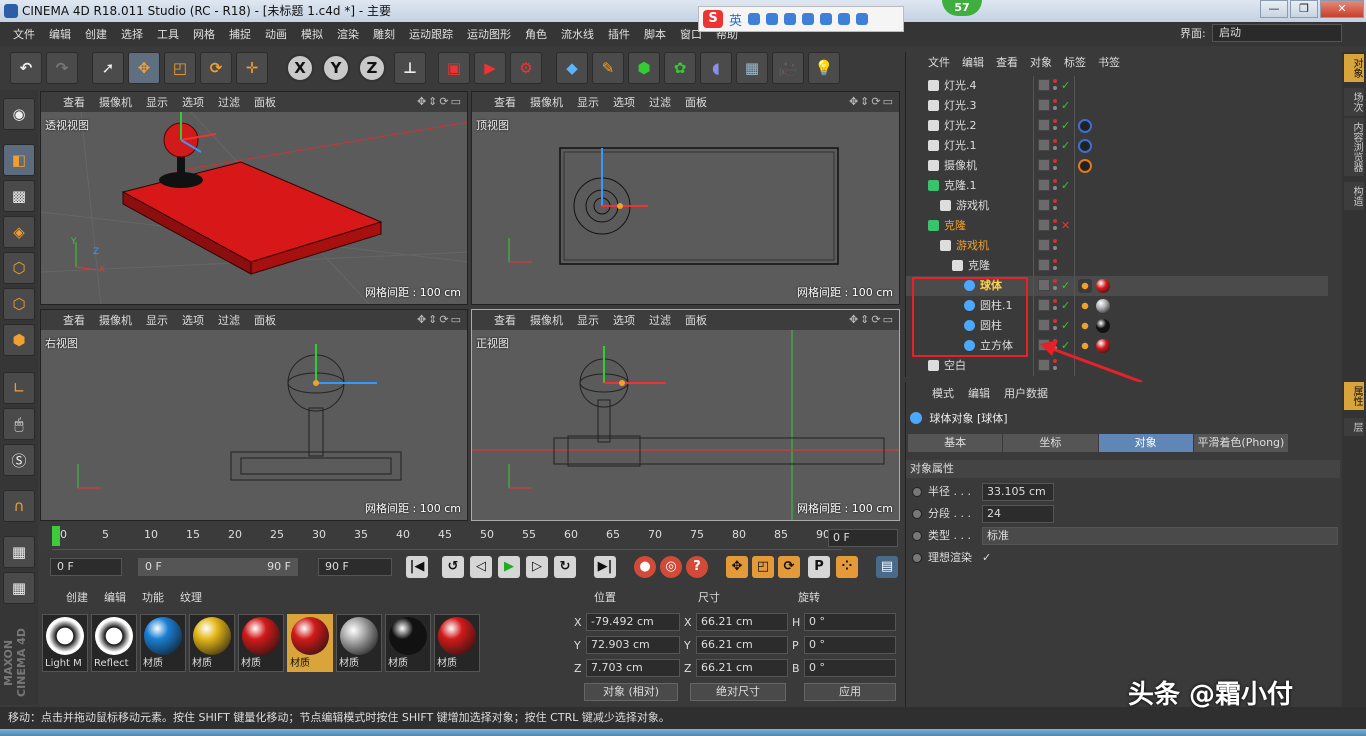 Image resolution: width=1366 pixels, height=736 pixels. What do you see at coordinates (204, 34) in the screenshot?
I see `menu-item: 网格` at bounding box center [204, 34].